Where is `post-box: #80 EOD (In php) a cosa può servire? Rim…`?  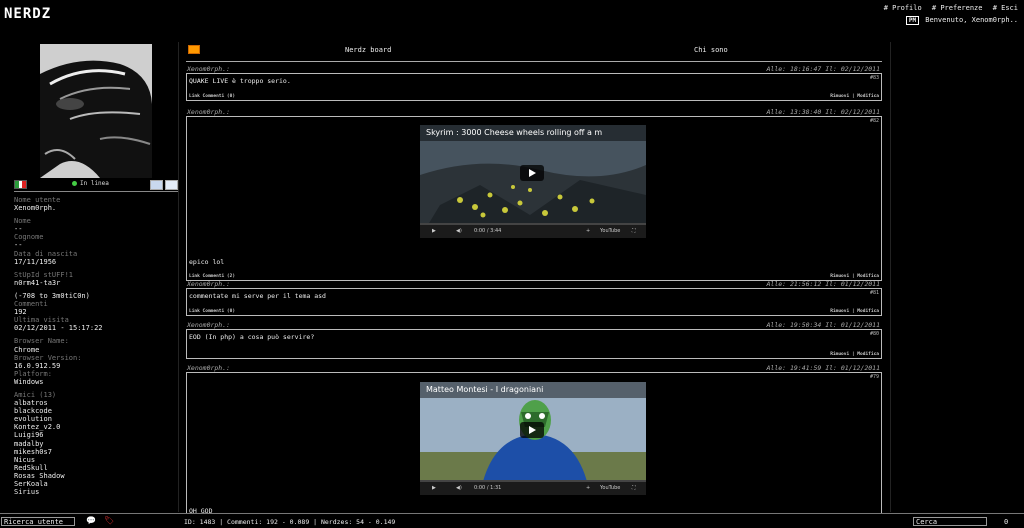
post-box: #80 EOD (In php) a cosa può servire? Rim… is located at coordinates (534, 344).